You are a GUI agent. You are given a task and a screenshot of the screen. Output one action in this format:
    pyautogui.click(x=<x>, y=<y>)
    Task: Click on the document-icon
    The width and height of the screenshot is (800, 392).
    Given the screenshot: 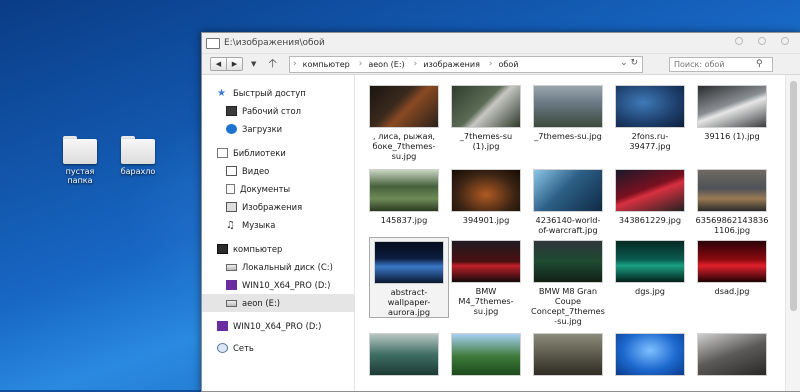 What is the action you would take?
    pyautogui.click(x=230, y=189)
    